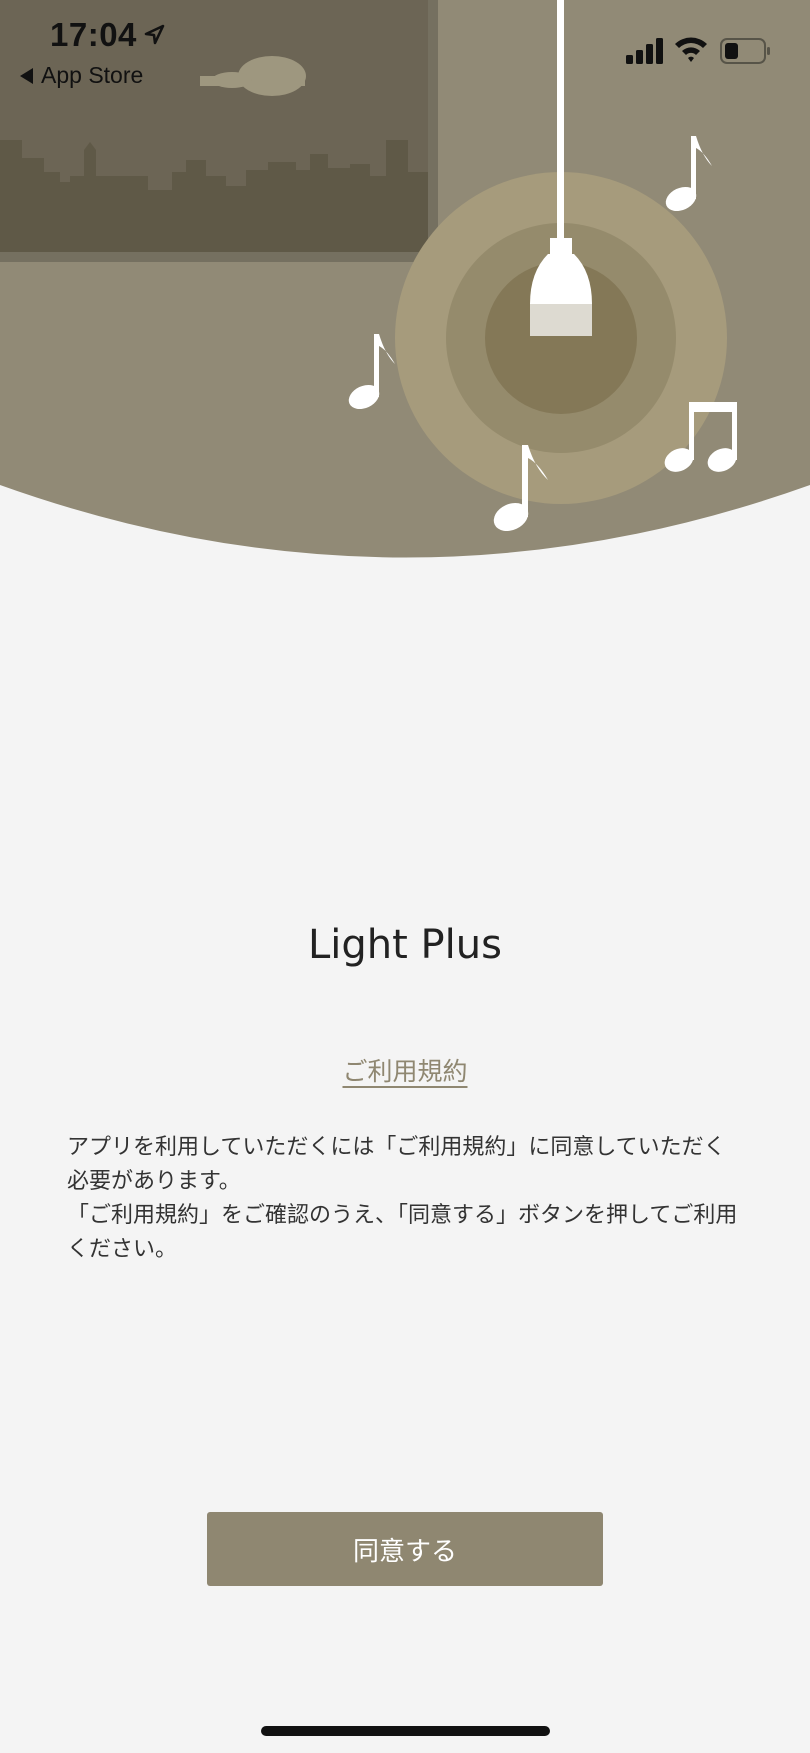  What do you see at coordinates (745, 51) in the screenshot?
I see `battery-icon` at bounding box center [745, 51].